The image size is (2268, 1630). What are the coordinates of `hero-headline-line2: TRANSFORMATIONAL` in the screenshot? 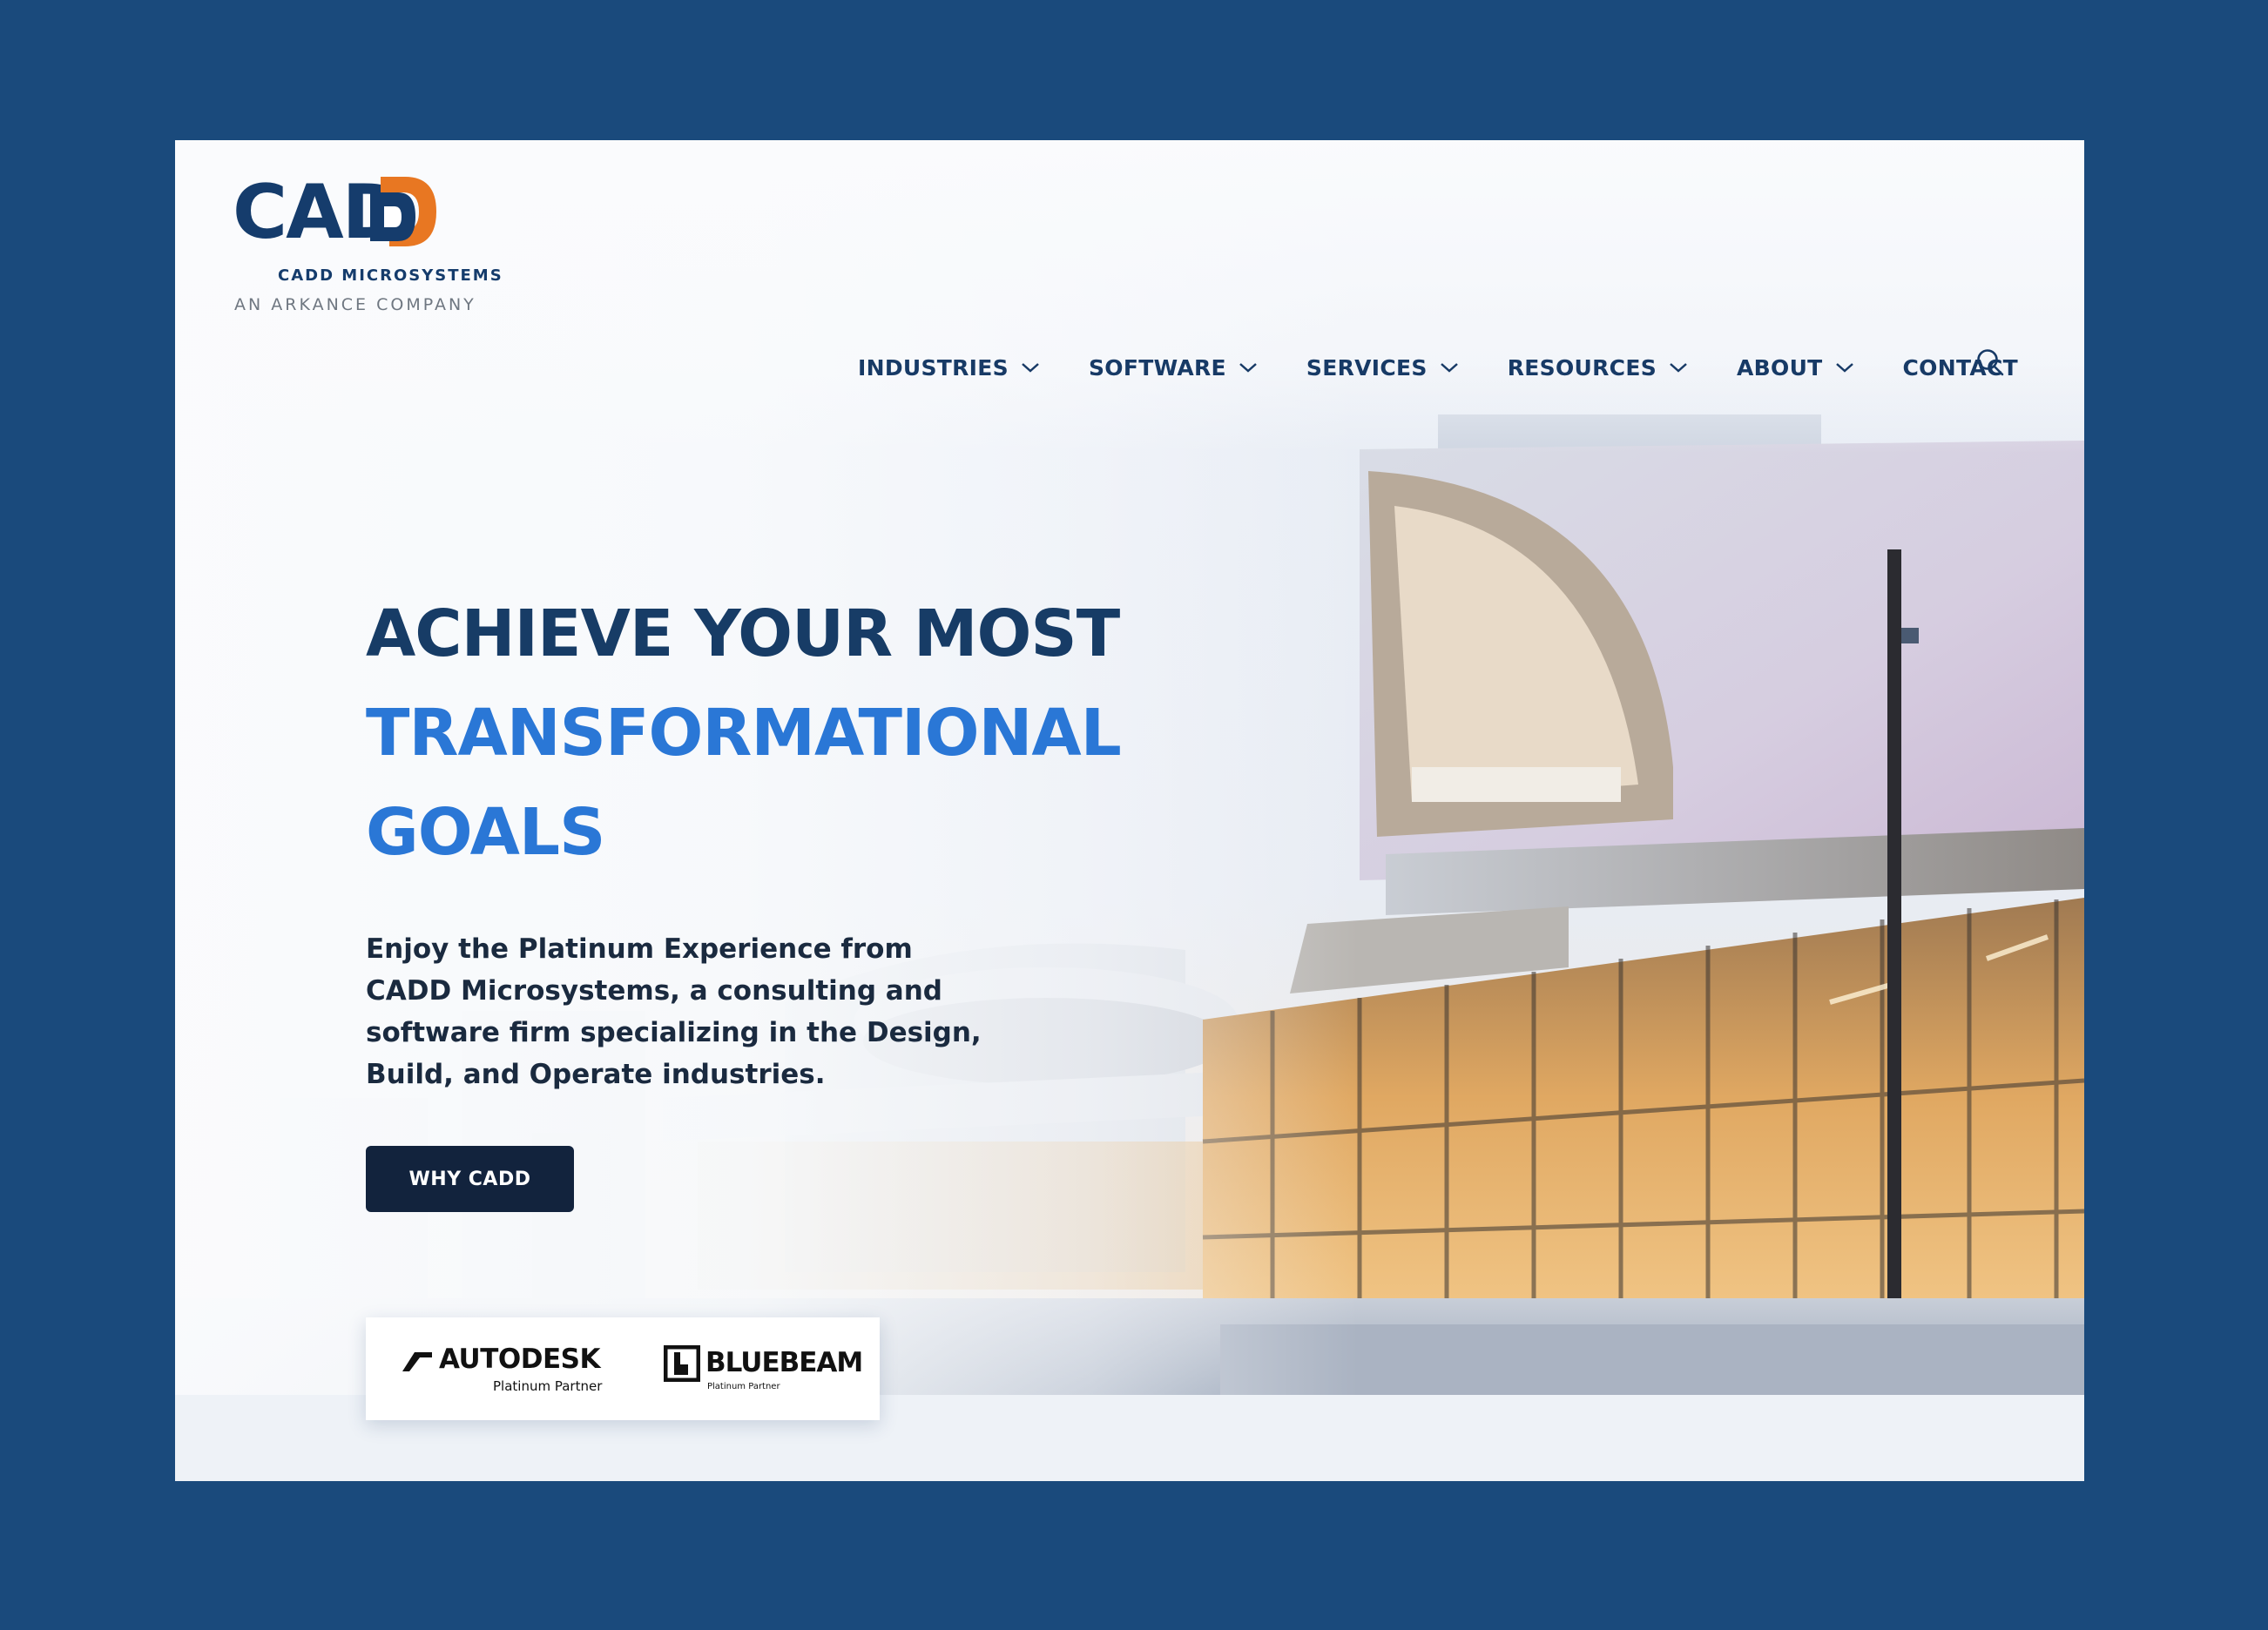 It's located at (744, 733).